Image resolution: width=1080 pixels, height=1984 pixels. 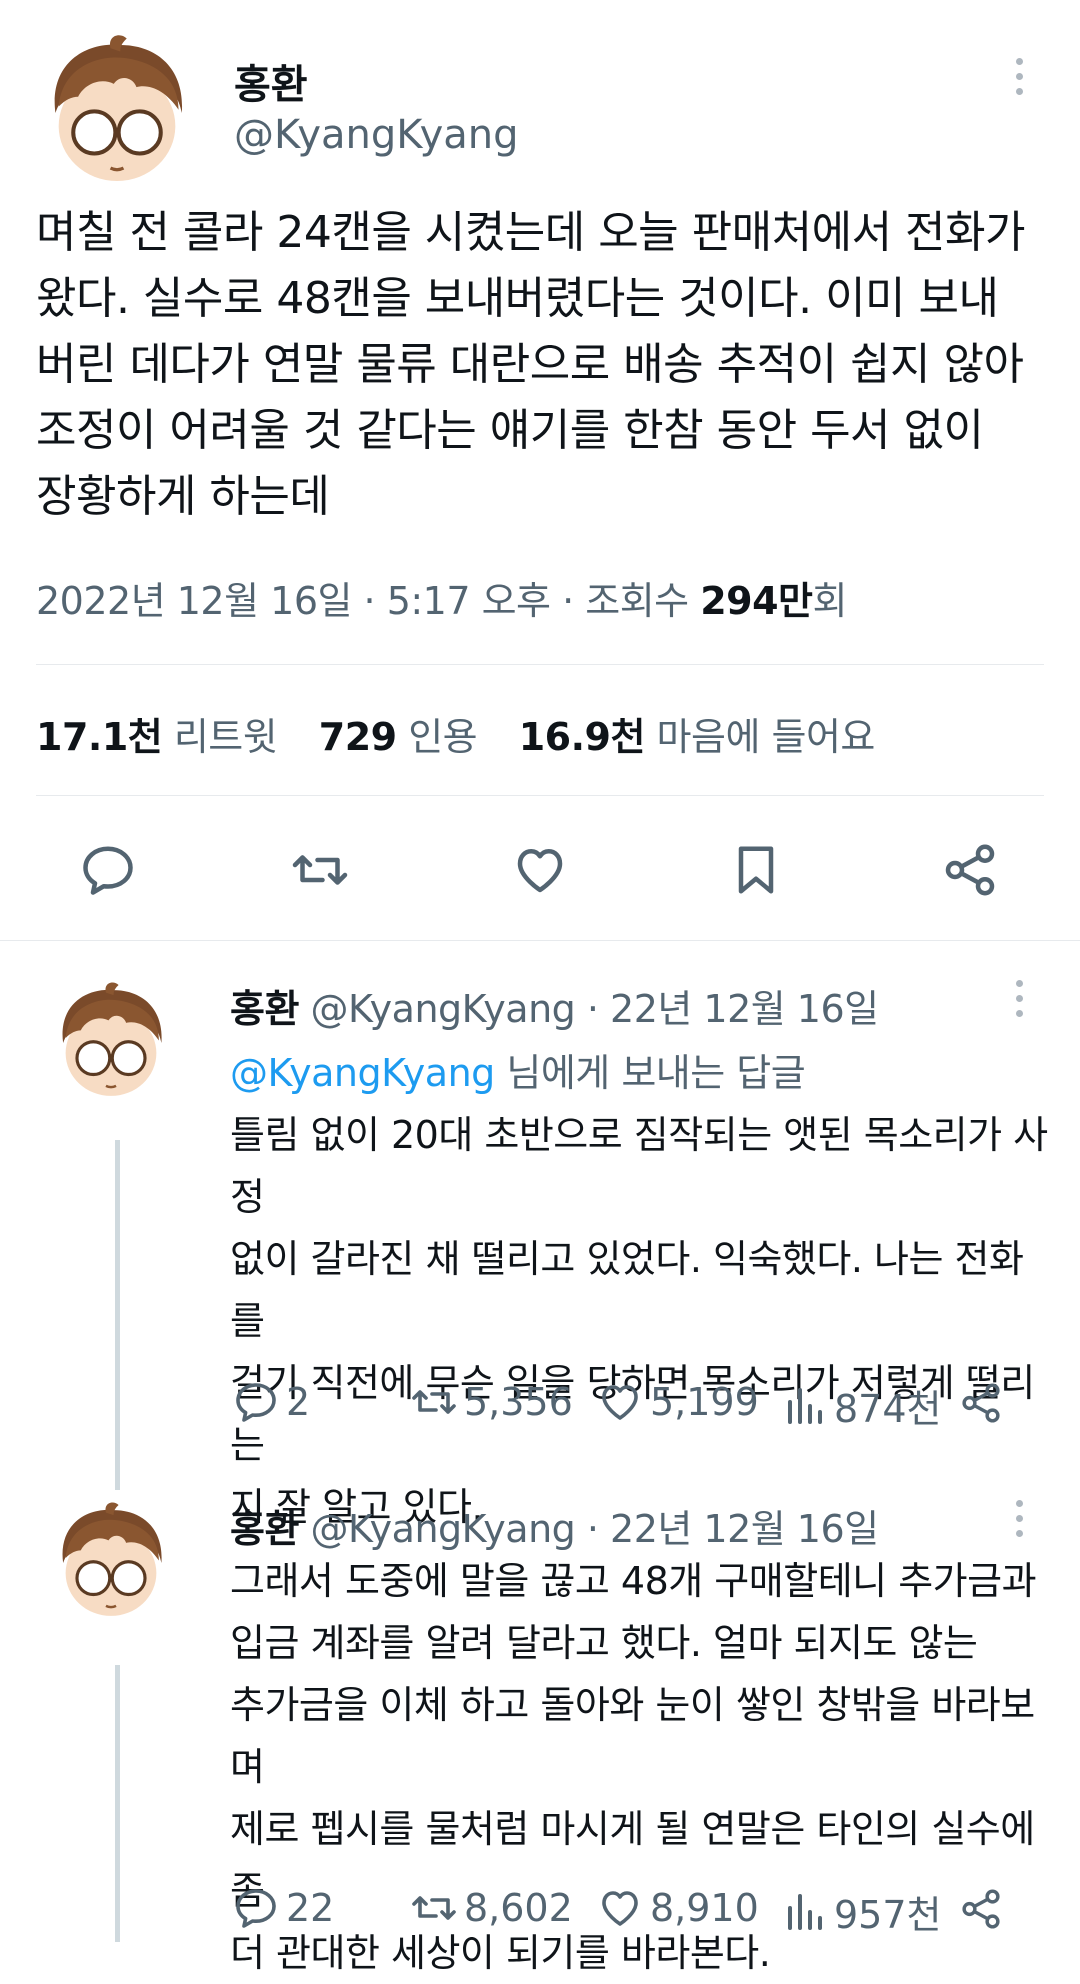 What do you see at coordinates (650, 1073) in the screenshot?
I see `replying-to-label: 님에게 보내는 답글` at bounding box center [650, 1073].